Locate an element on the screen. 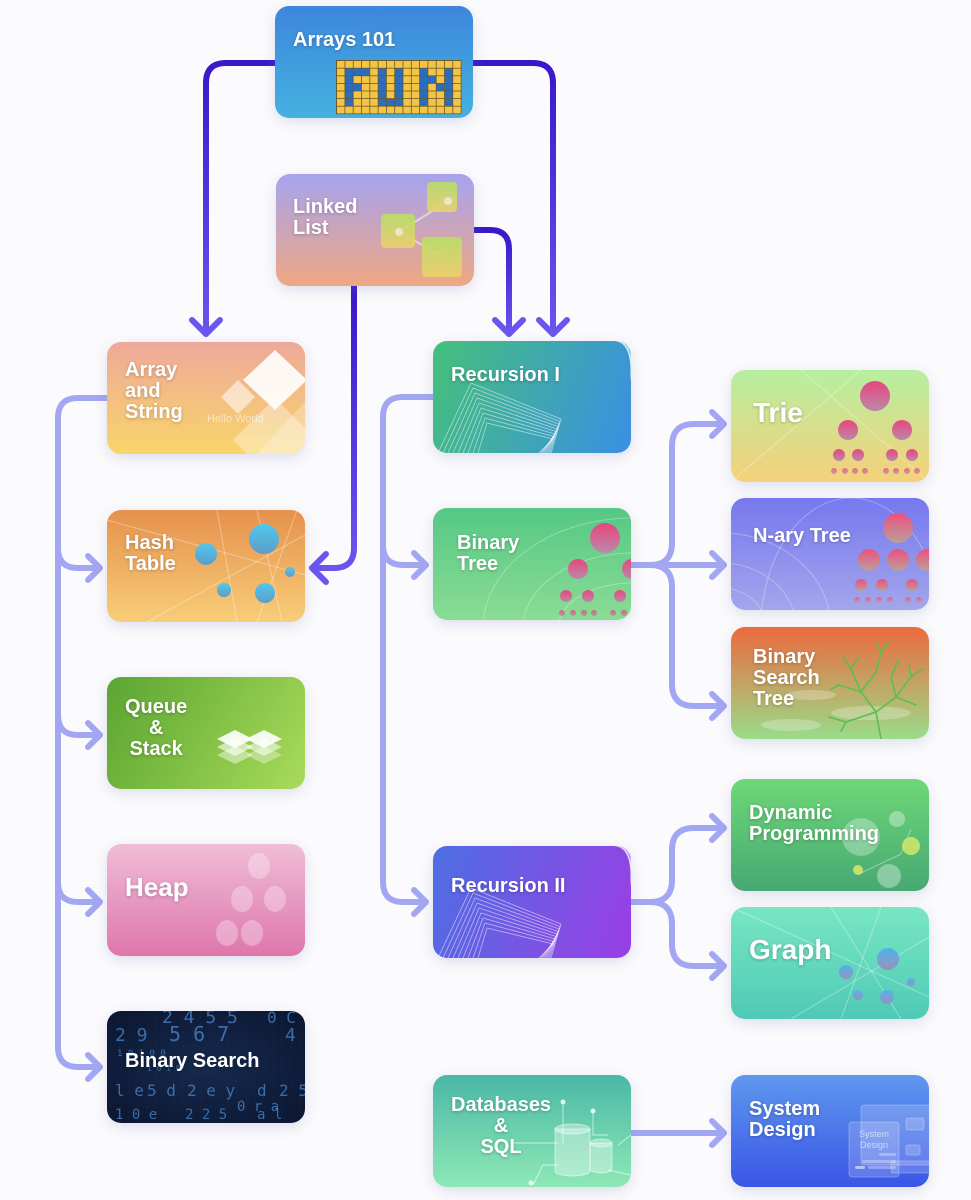 The image size is (971, 1200). card-recursion-2: Recursion II is located at coordinates (532, 902).